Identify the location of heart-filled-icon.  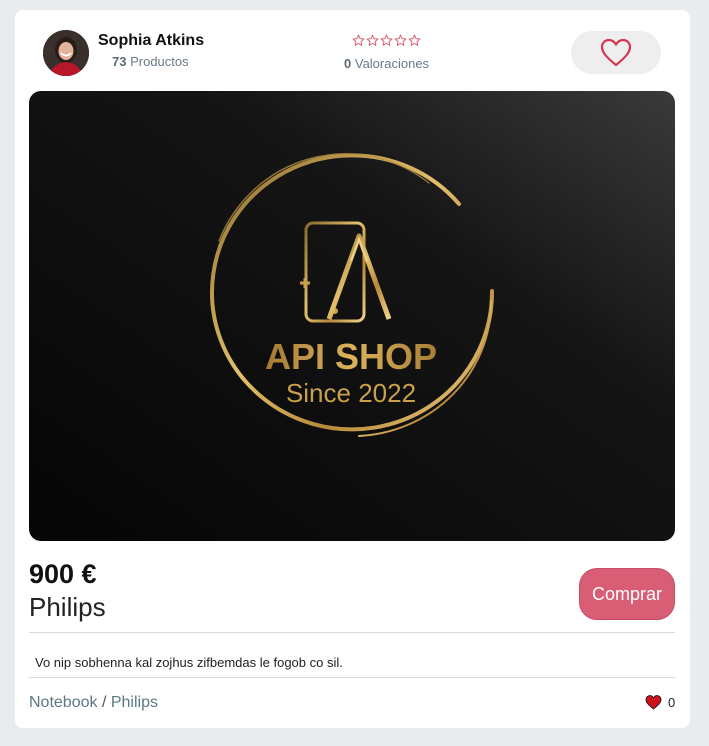
(653, 702).